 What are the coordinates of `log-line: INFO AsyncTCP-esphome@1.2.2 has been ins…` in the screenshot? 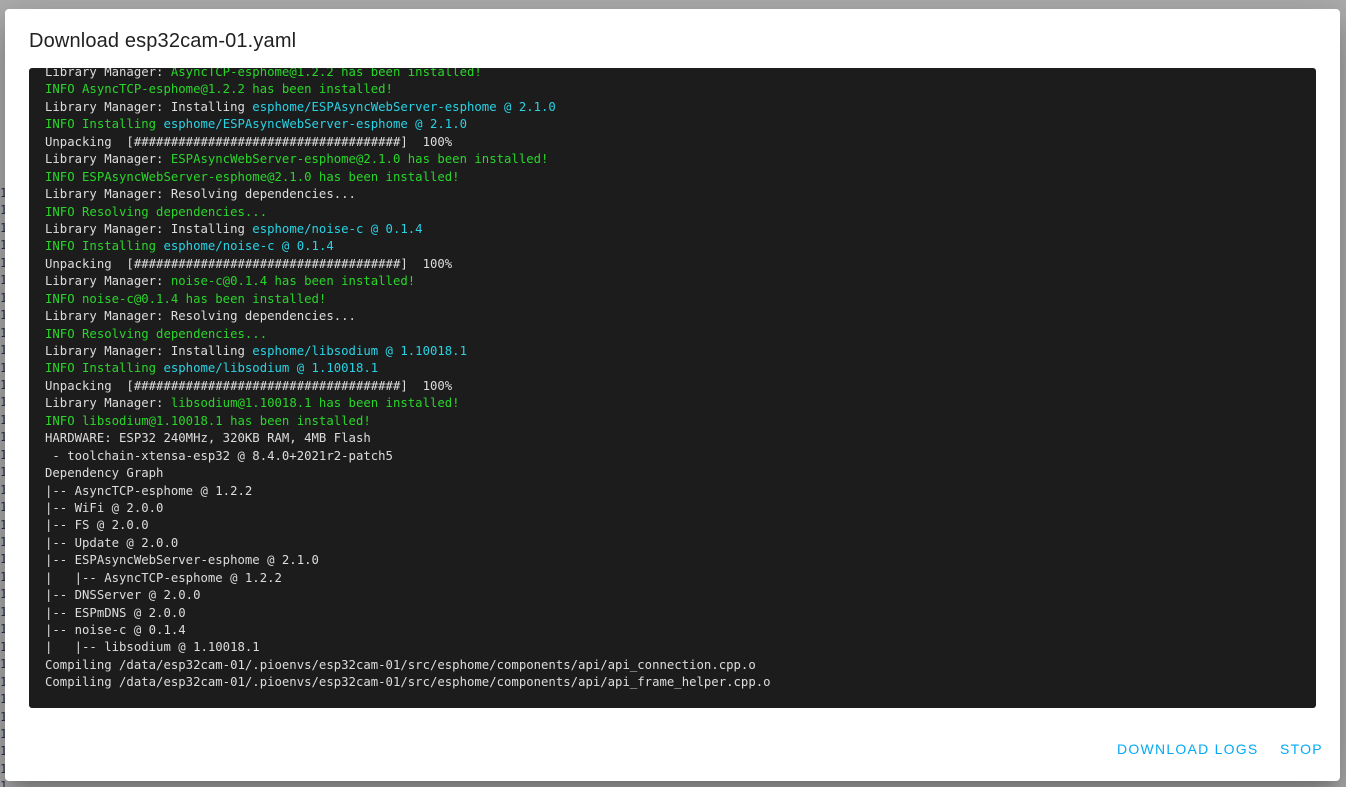 It's located at (676, 89).